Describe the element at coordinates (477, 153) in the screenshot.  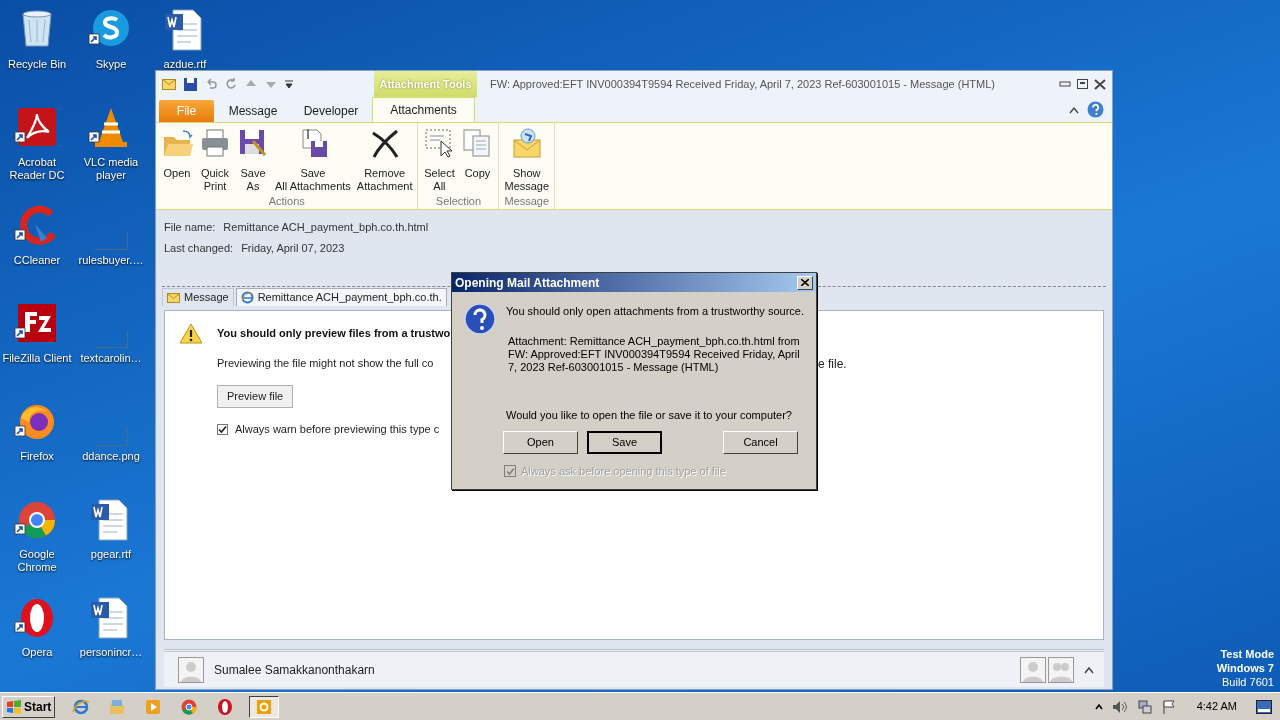
I see `ribbon-button: Copy` at that location.